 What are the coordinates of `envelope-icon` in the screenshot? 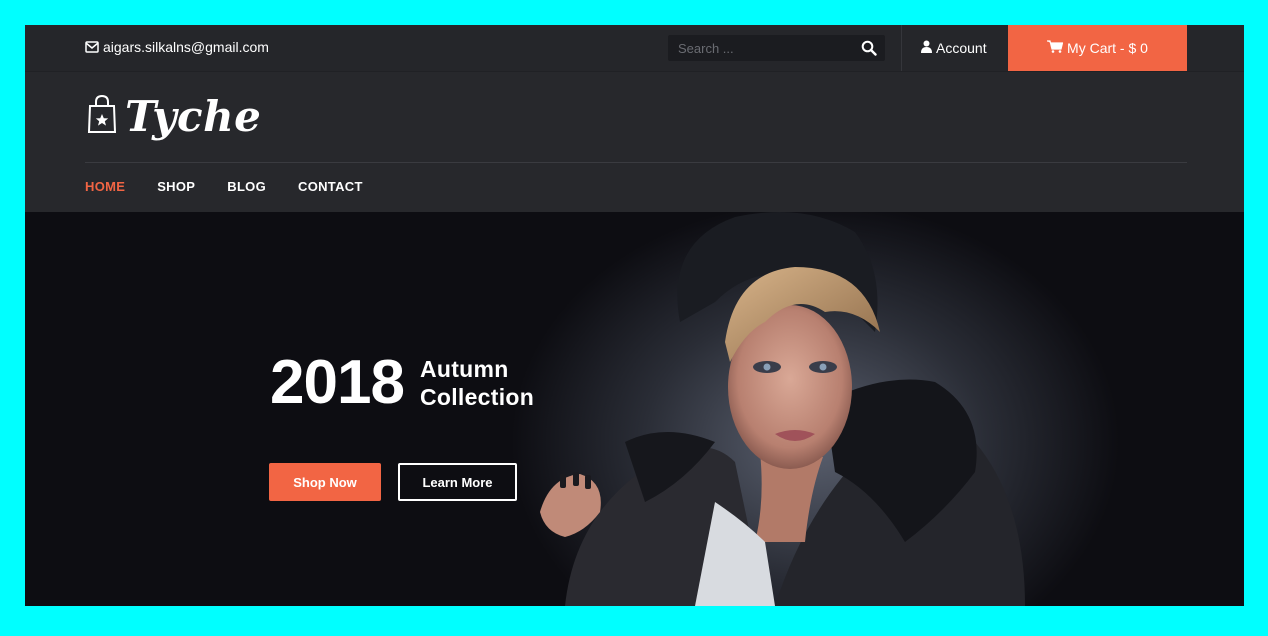 It's located at (92, 47).